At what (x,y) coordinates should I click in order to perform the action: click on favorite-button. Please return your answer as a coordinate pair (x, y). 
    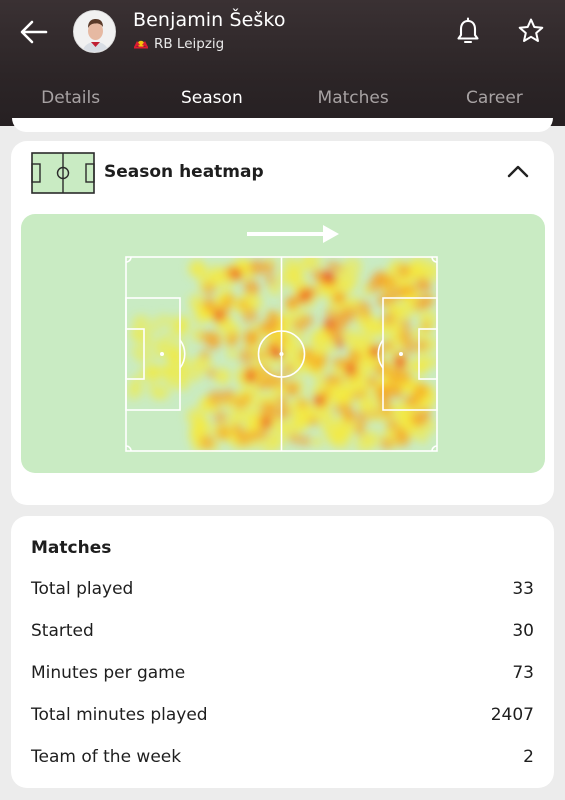
    Looking at the image, I should click on (531, 31).